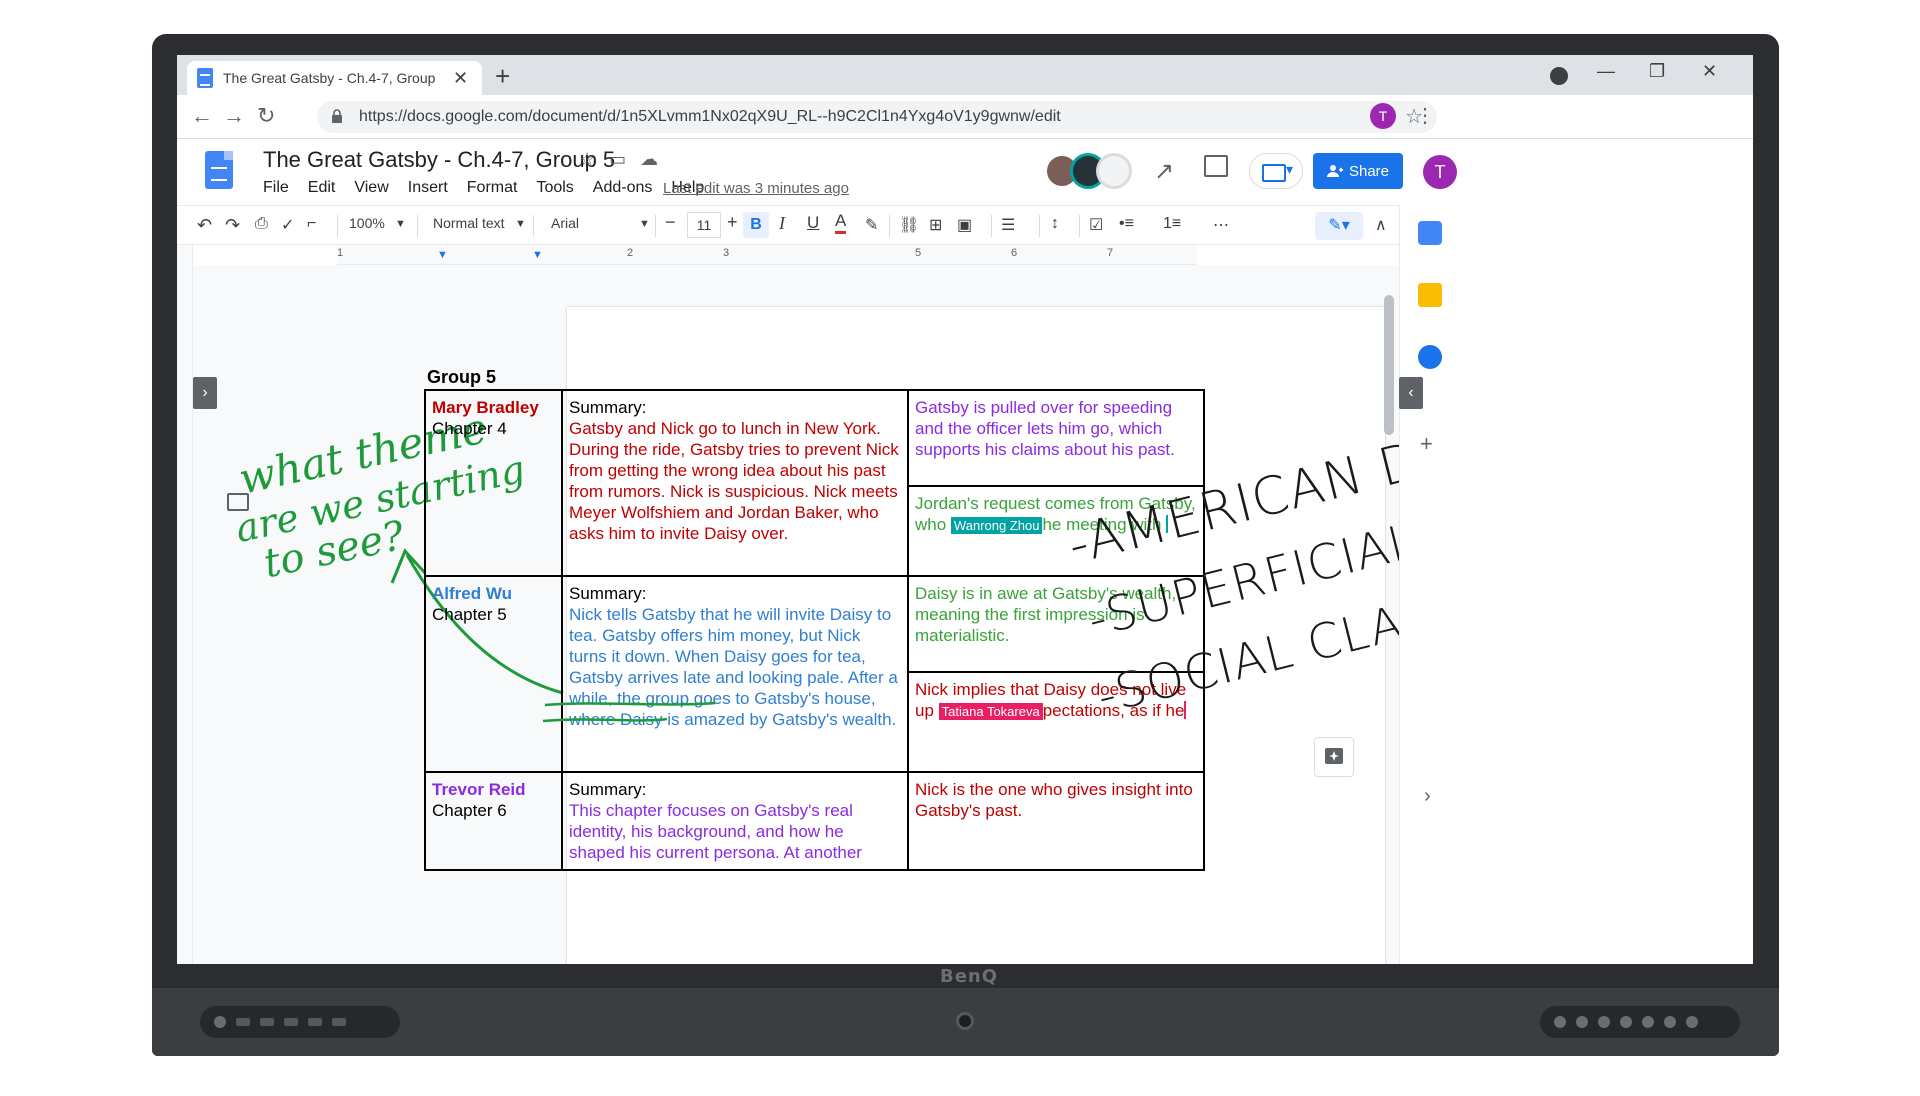 This screenshot has width=1920, height=1096. I want to click on undo-icon: ↶, so click(204, 225).